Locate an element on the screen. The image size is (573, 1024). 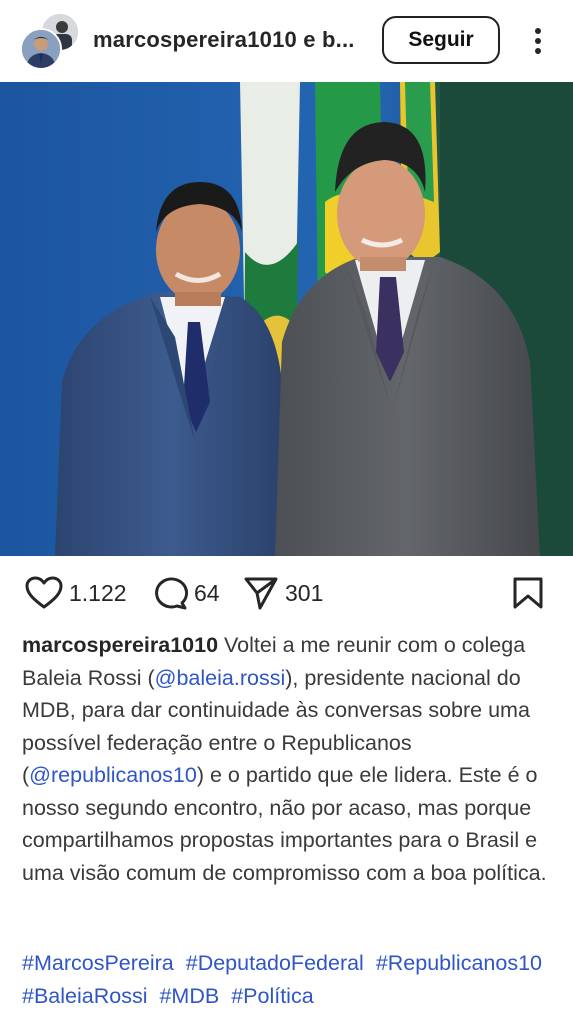
post-actions: 1.122 64 301 is located at coordinates (286, 593).